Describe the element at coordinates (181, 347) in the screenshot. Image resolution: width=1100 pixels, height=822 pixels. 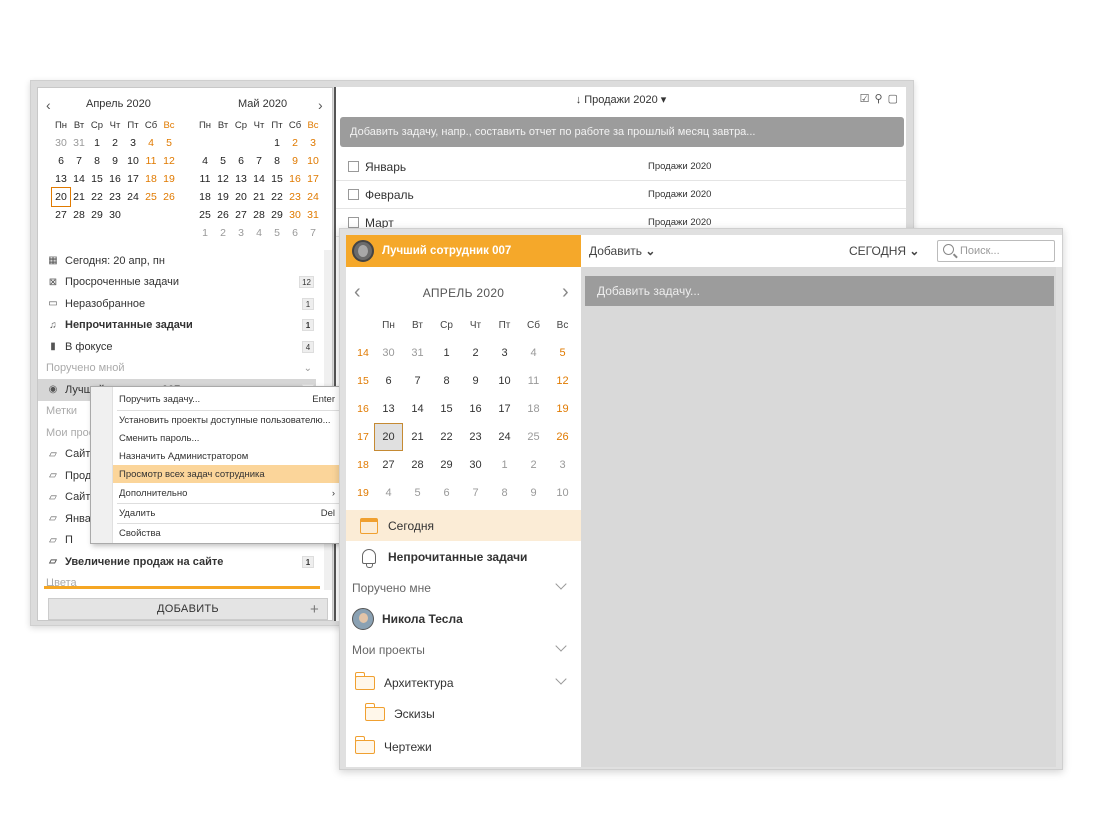
I see `focus-item: ▮ В фокусе 4` at that location.